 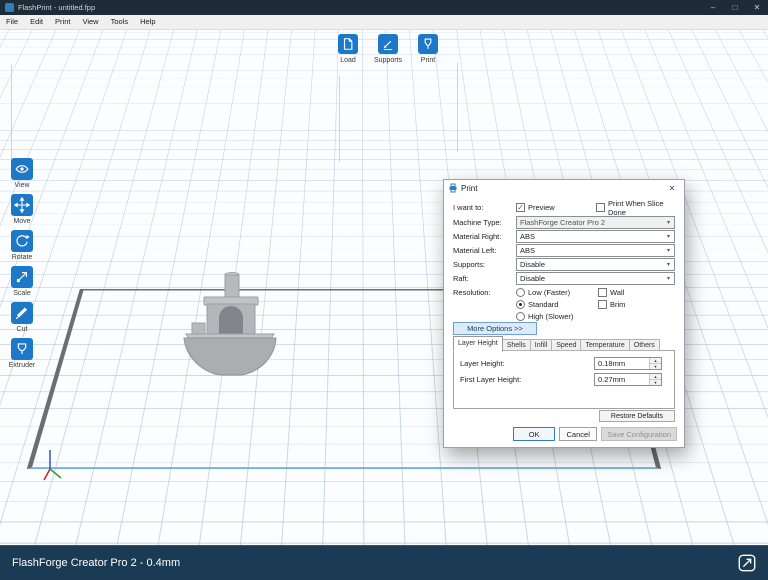 I want to click on view-button: View, so click(x=22, y=173).